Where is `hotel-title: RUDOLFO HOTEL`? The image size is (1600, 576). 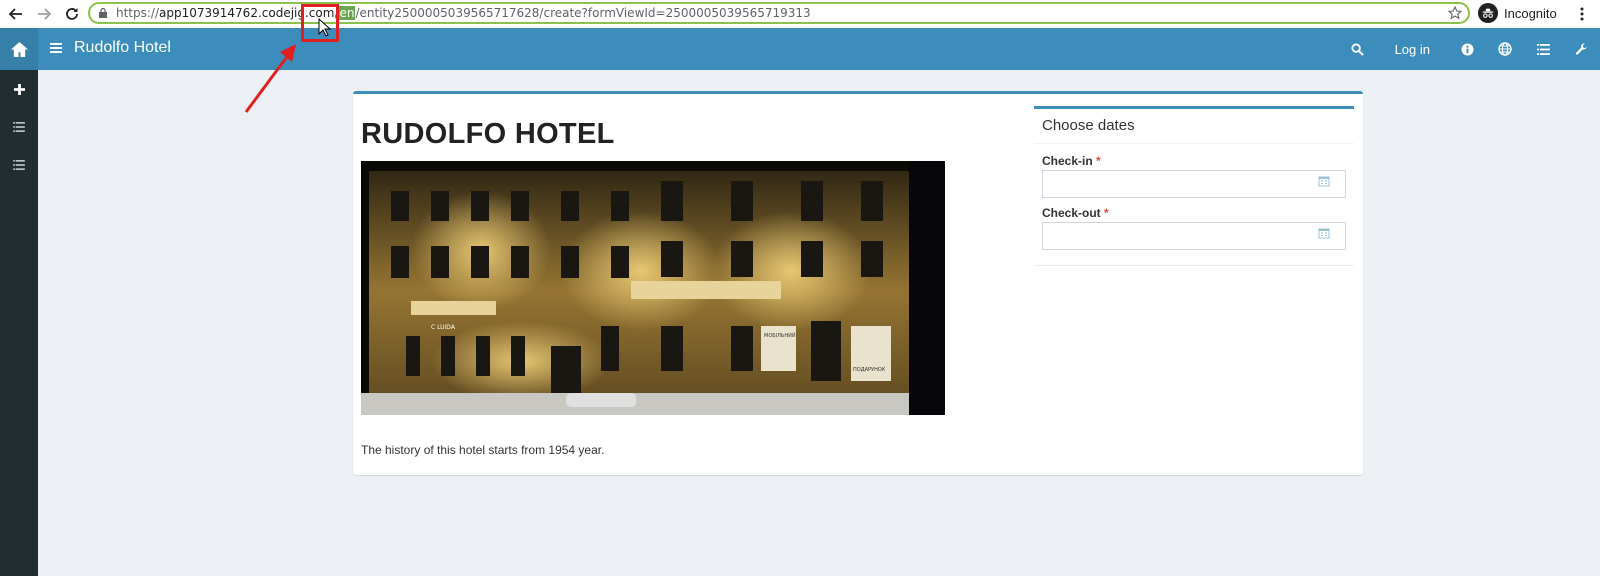
hotel-title: RUDOLFO HOTEL is located at coordinates (488, 134).